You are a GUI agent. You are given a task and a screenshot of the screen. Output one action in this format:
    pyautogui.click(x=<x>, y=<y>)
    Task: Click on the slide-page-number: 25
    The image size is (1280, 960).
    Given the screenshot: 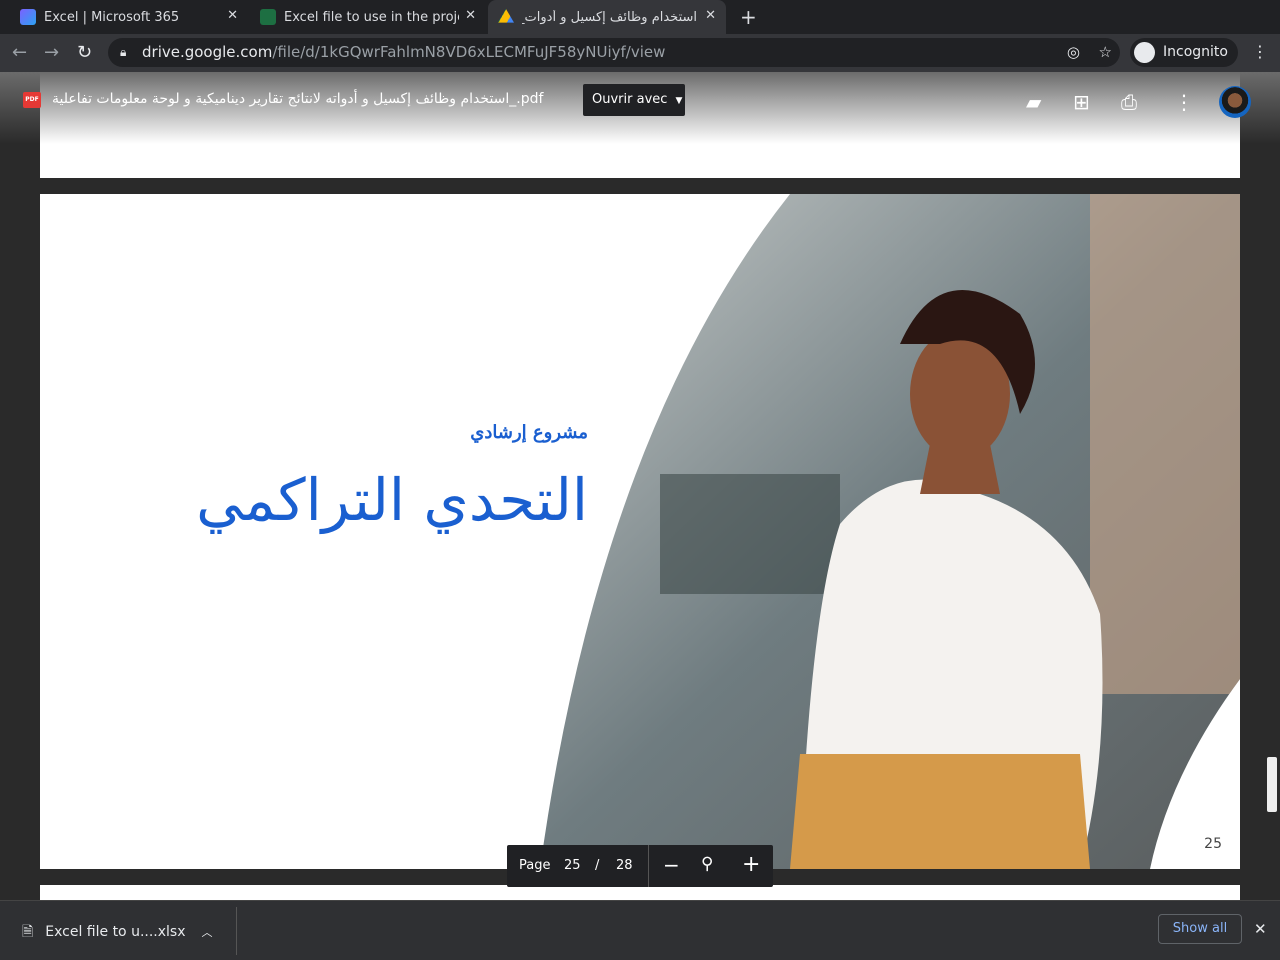 What is the action you would take?
    pyautogui.click(x=1213, y=844)
    